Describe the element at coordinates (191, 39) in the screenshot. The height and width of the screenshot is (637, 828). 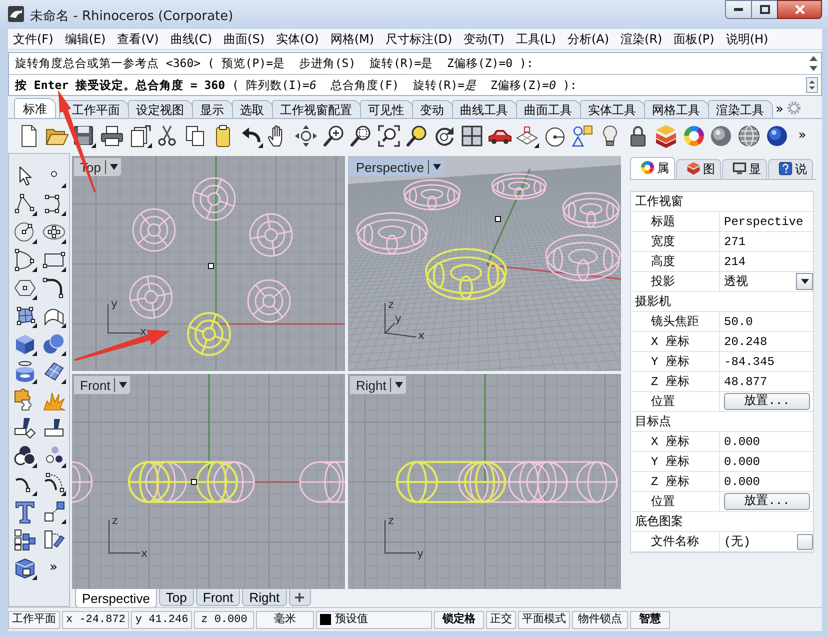
I see `menu-item: 曲线(C)` at that location.